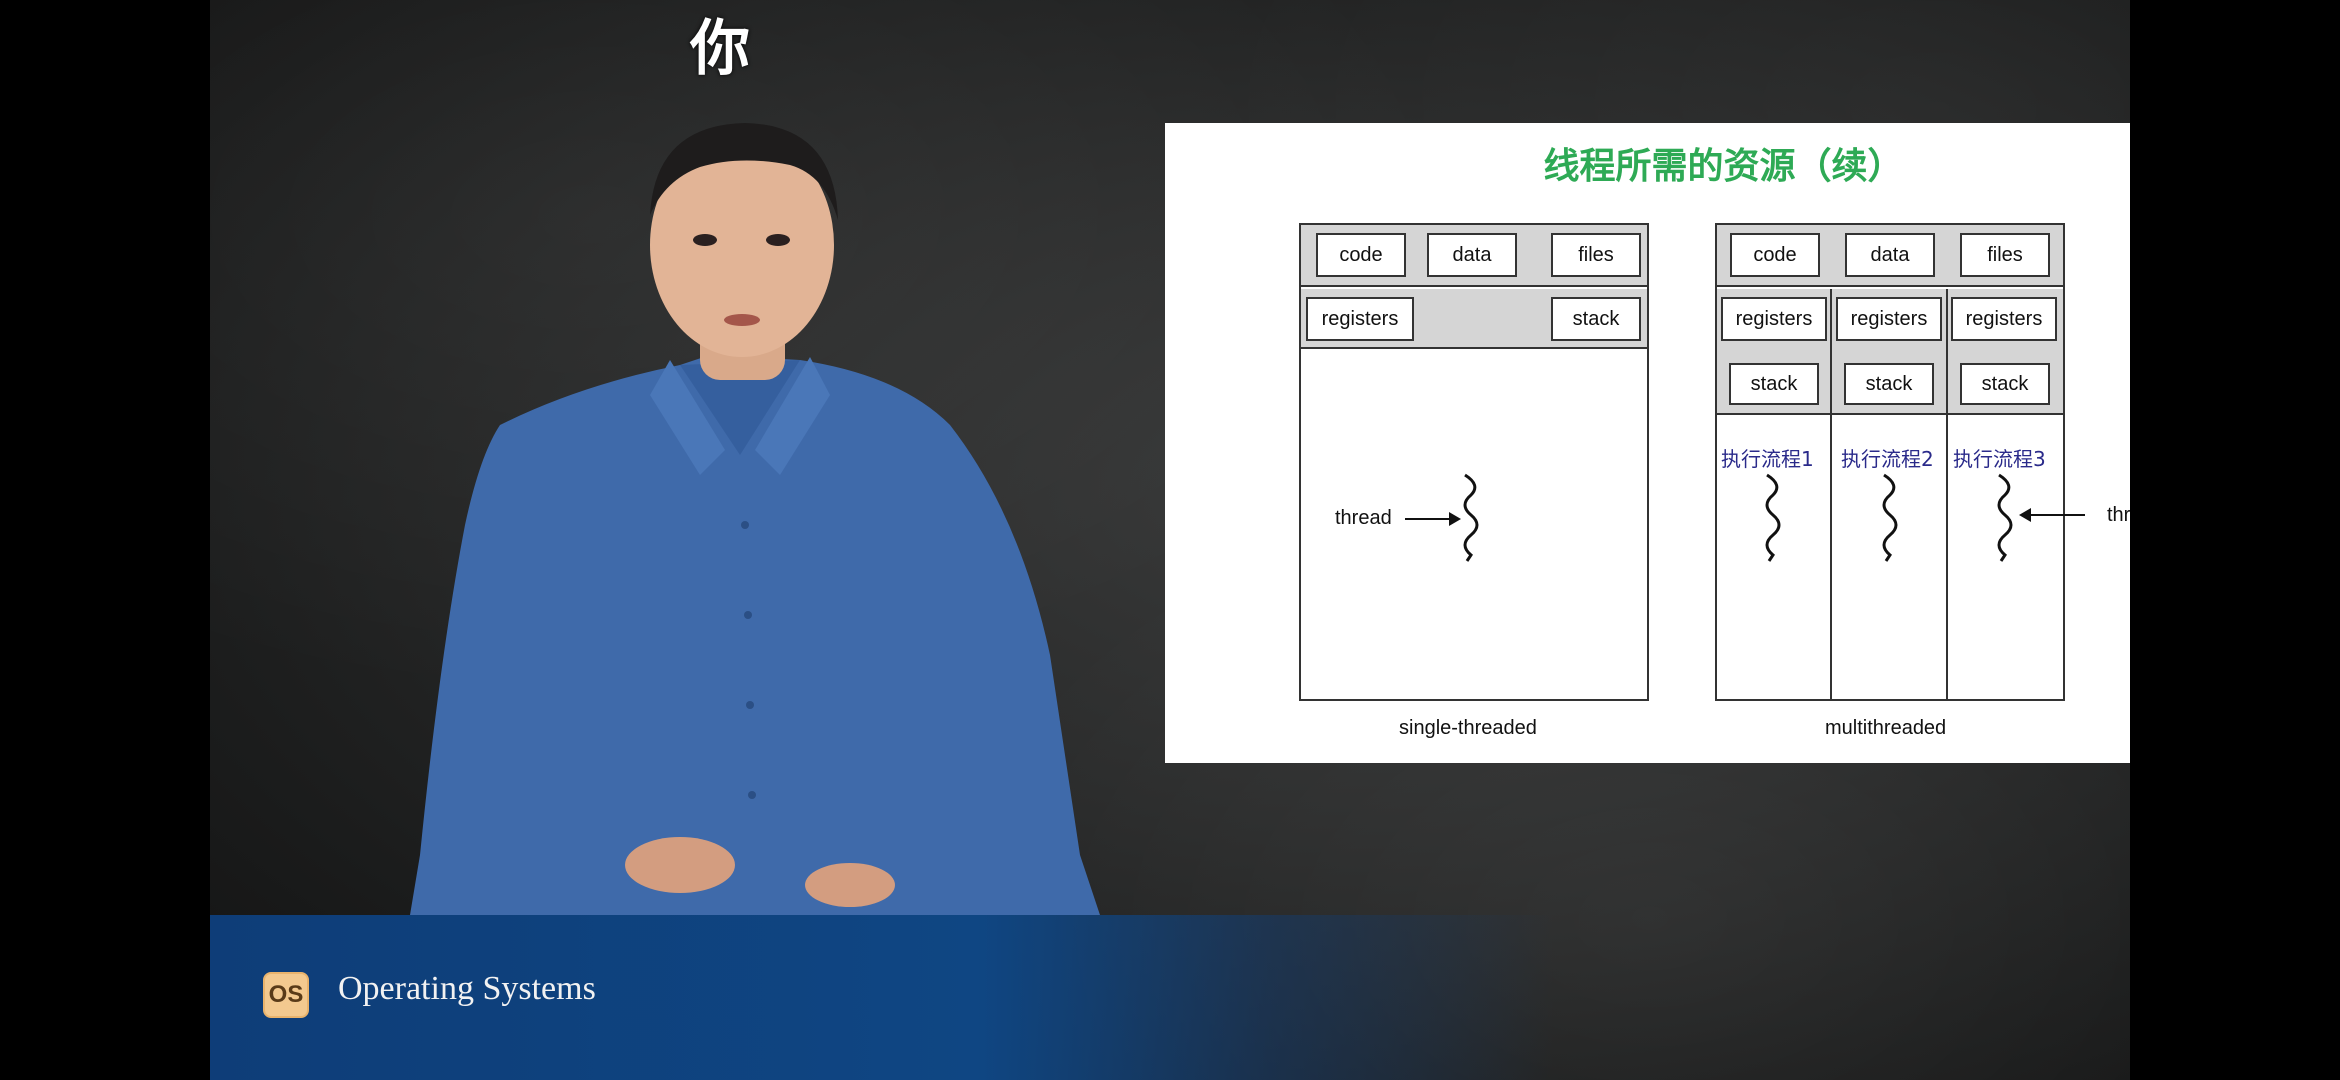 The height and width of the screenshot is (1080, 2340). Describe the element at coordinates (1363, 518) in the screenshot. I see `single-thread-label: thread` at that location.